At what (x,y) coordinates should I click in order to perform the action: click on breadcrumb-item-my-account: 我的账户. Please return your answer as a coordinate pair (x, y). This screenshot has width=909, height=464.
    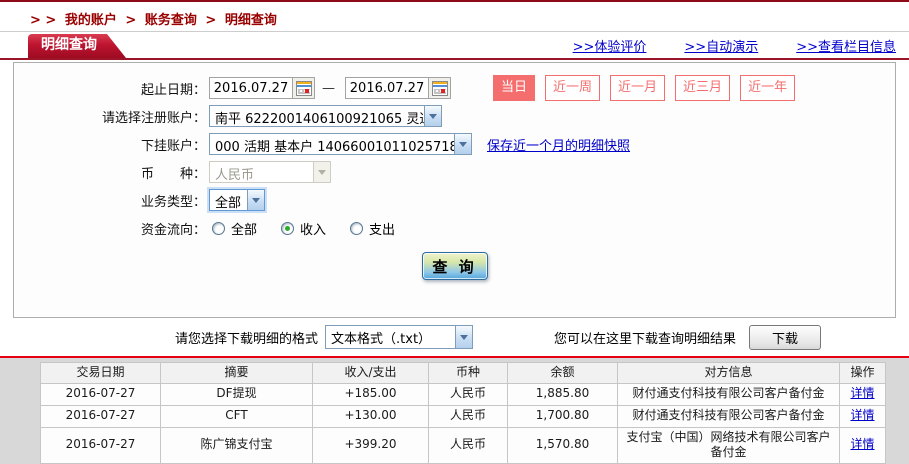
    Looking at the image, I should click on (91, 20).